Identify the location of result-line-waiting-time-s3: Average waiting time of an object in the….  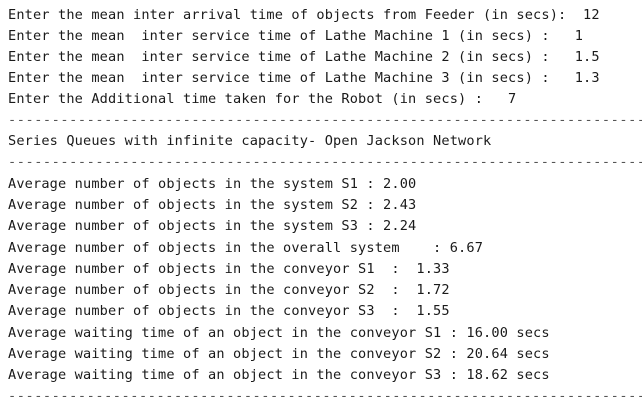
(279, 375).